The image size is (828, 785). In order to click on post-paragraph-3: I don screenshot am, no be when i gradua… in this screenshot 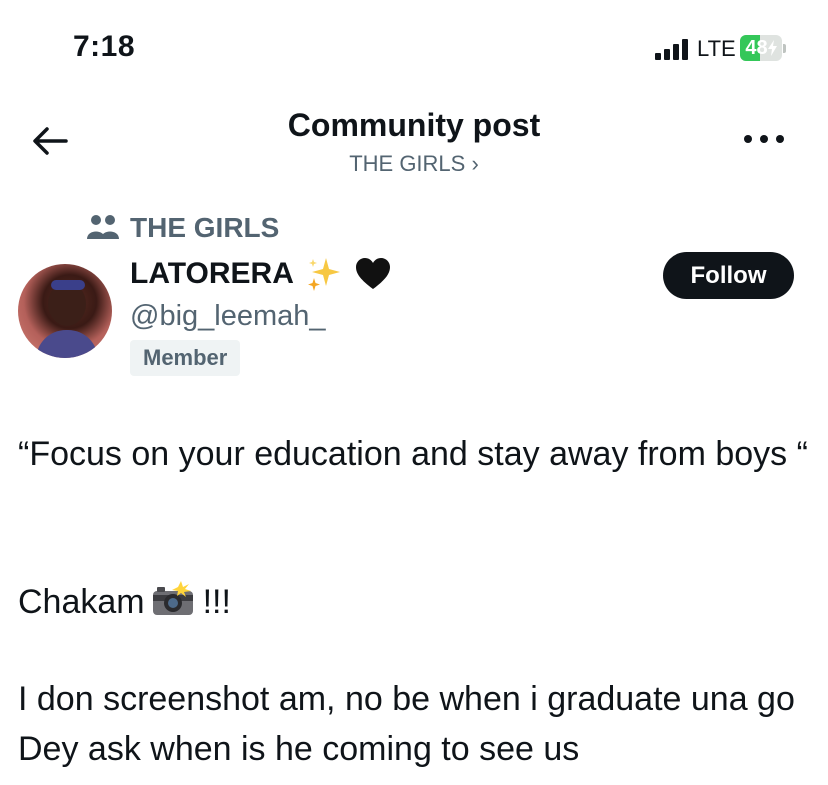, I will do `click(406, 724)`.